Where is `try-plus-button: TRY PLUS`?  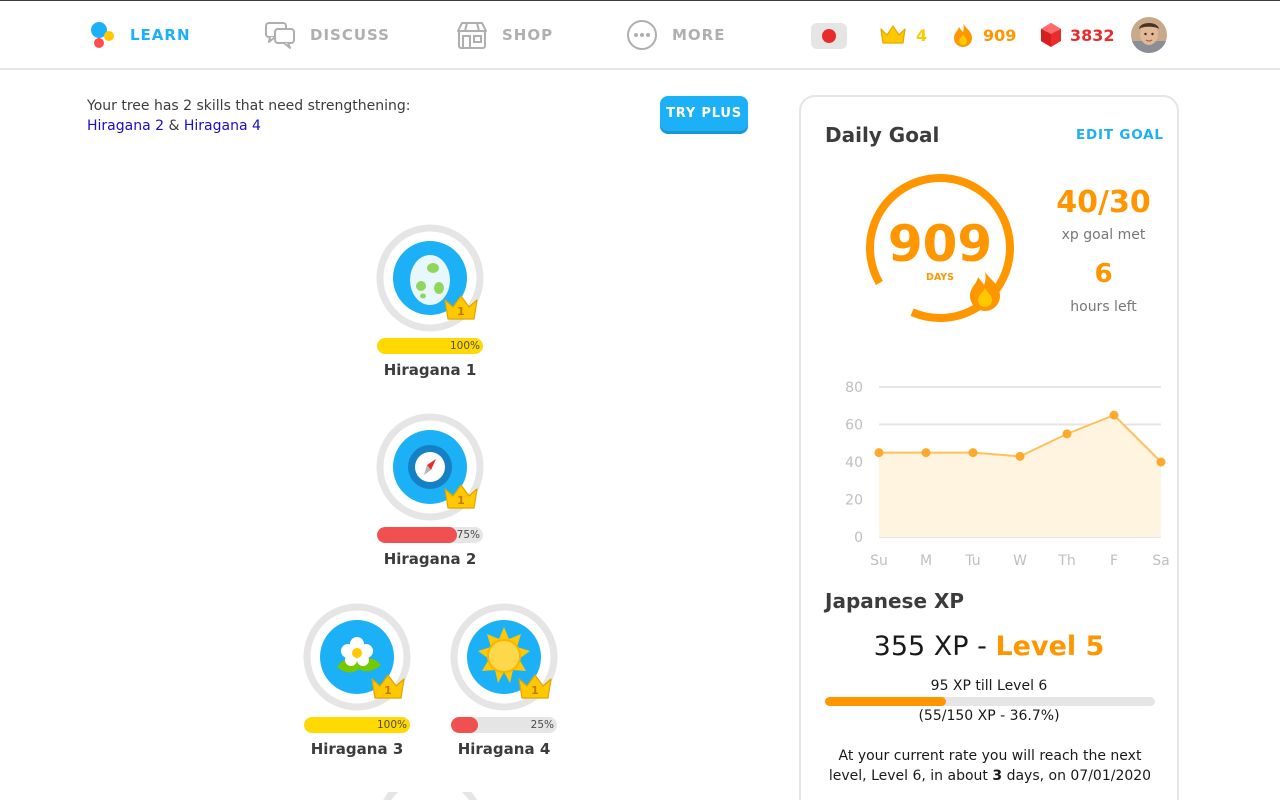 try-plus-button: TRY PLUS is located at coordinates (704, 113).